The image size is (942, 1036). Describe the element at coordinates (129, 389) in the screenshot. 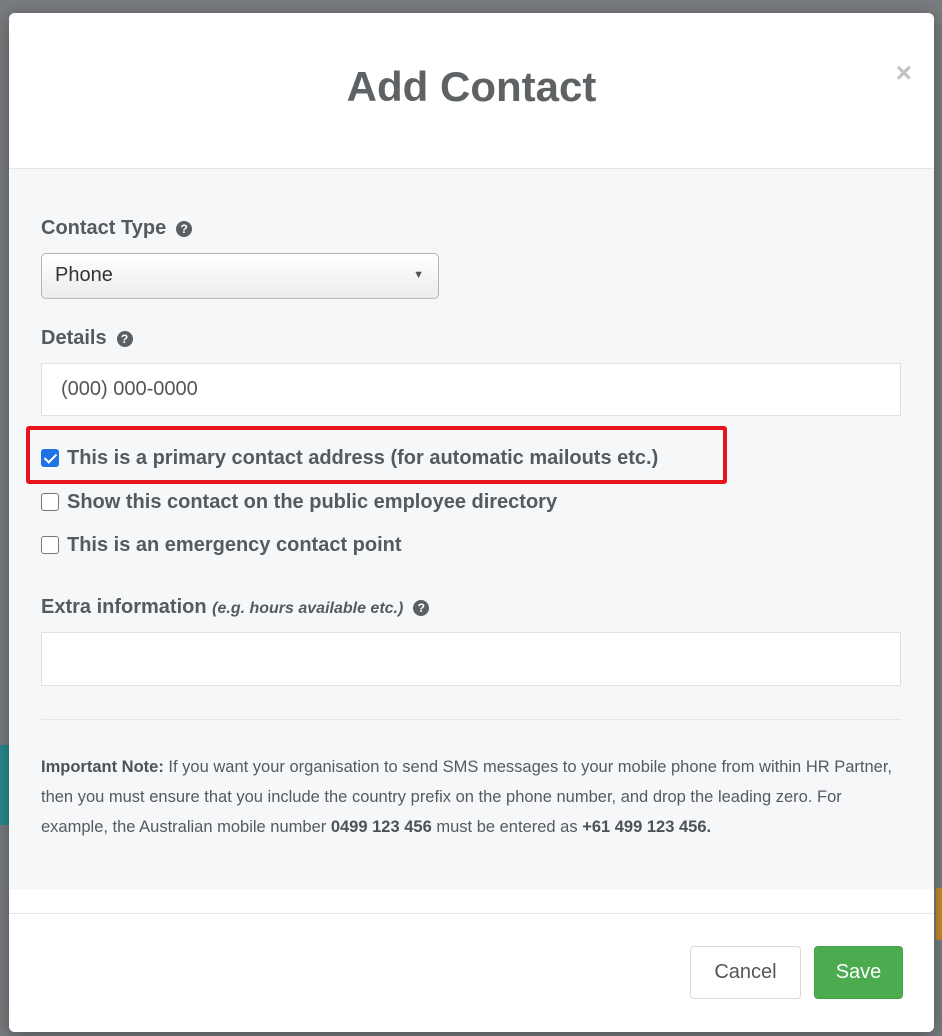

I see `details-placeholder: (000) 000-0000` at that location.